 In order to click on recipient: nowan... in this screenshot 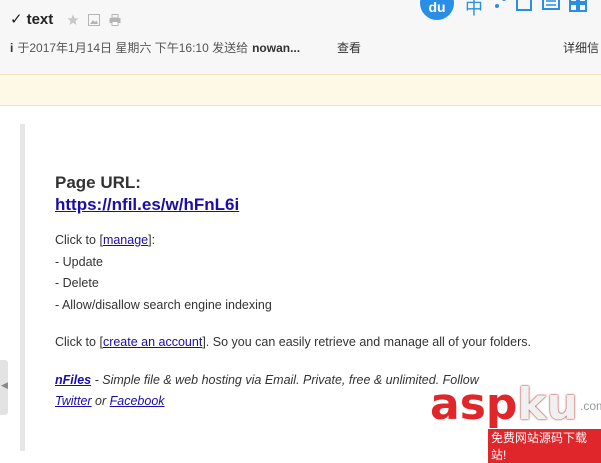, I will do `click(276, 48)`.